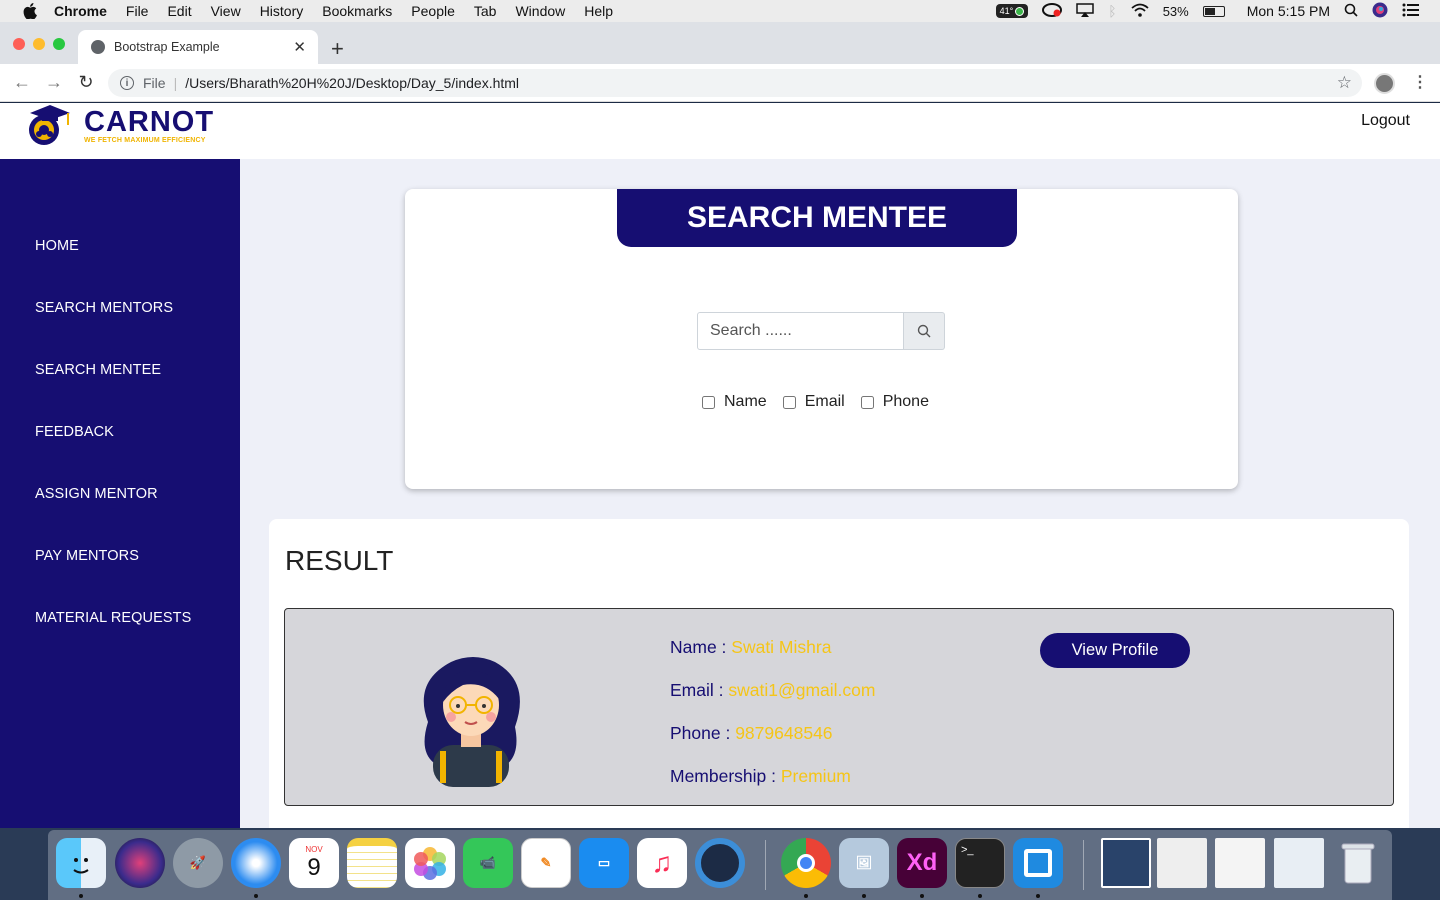 This screenshot has height=900, width=1440. I want to click on mentee-phone-value: 9879648546, so click(784, 733).